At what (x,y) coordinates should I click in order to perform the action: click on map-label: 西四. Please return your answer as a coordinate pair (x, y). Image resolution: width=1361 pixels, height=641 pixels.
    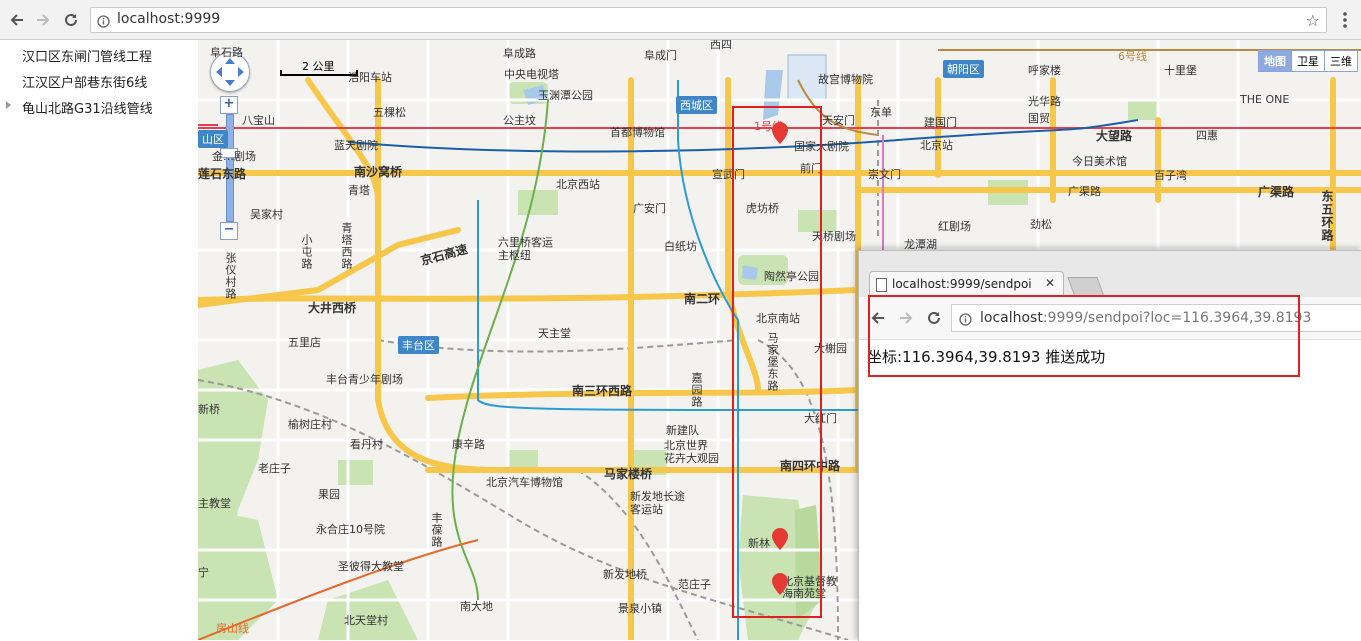
    Looking at the image, I should click on (721, 45).